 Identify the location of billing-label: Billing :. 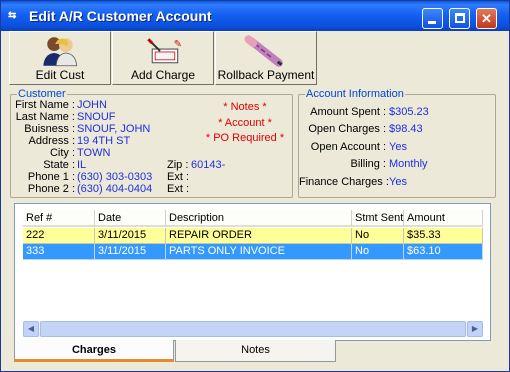
(368, 164).